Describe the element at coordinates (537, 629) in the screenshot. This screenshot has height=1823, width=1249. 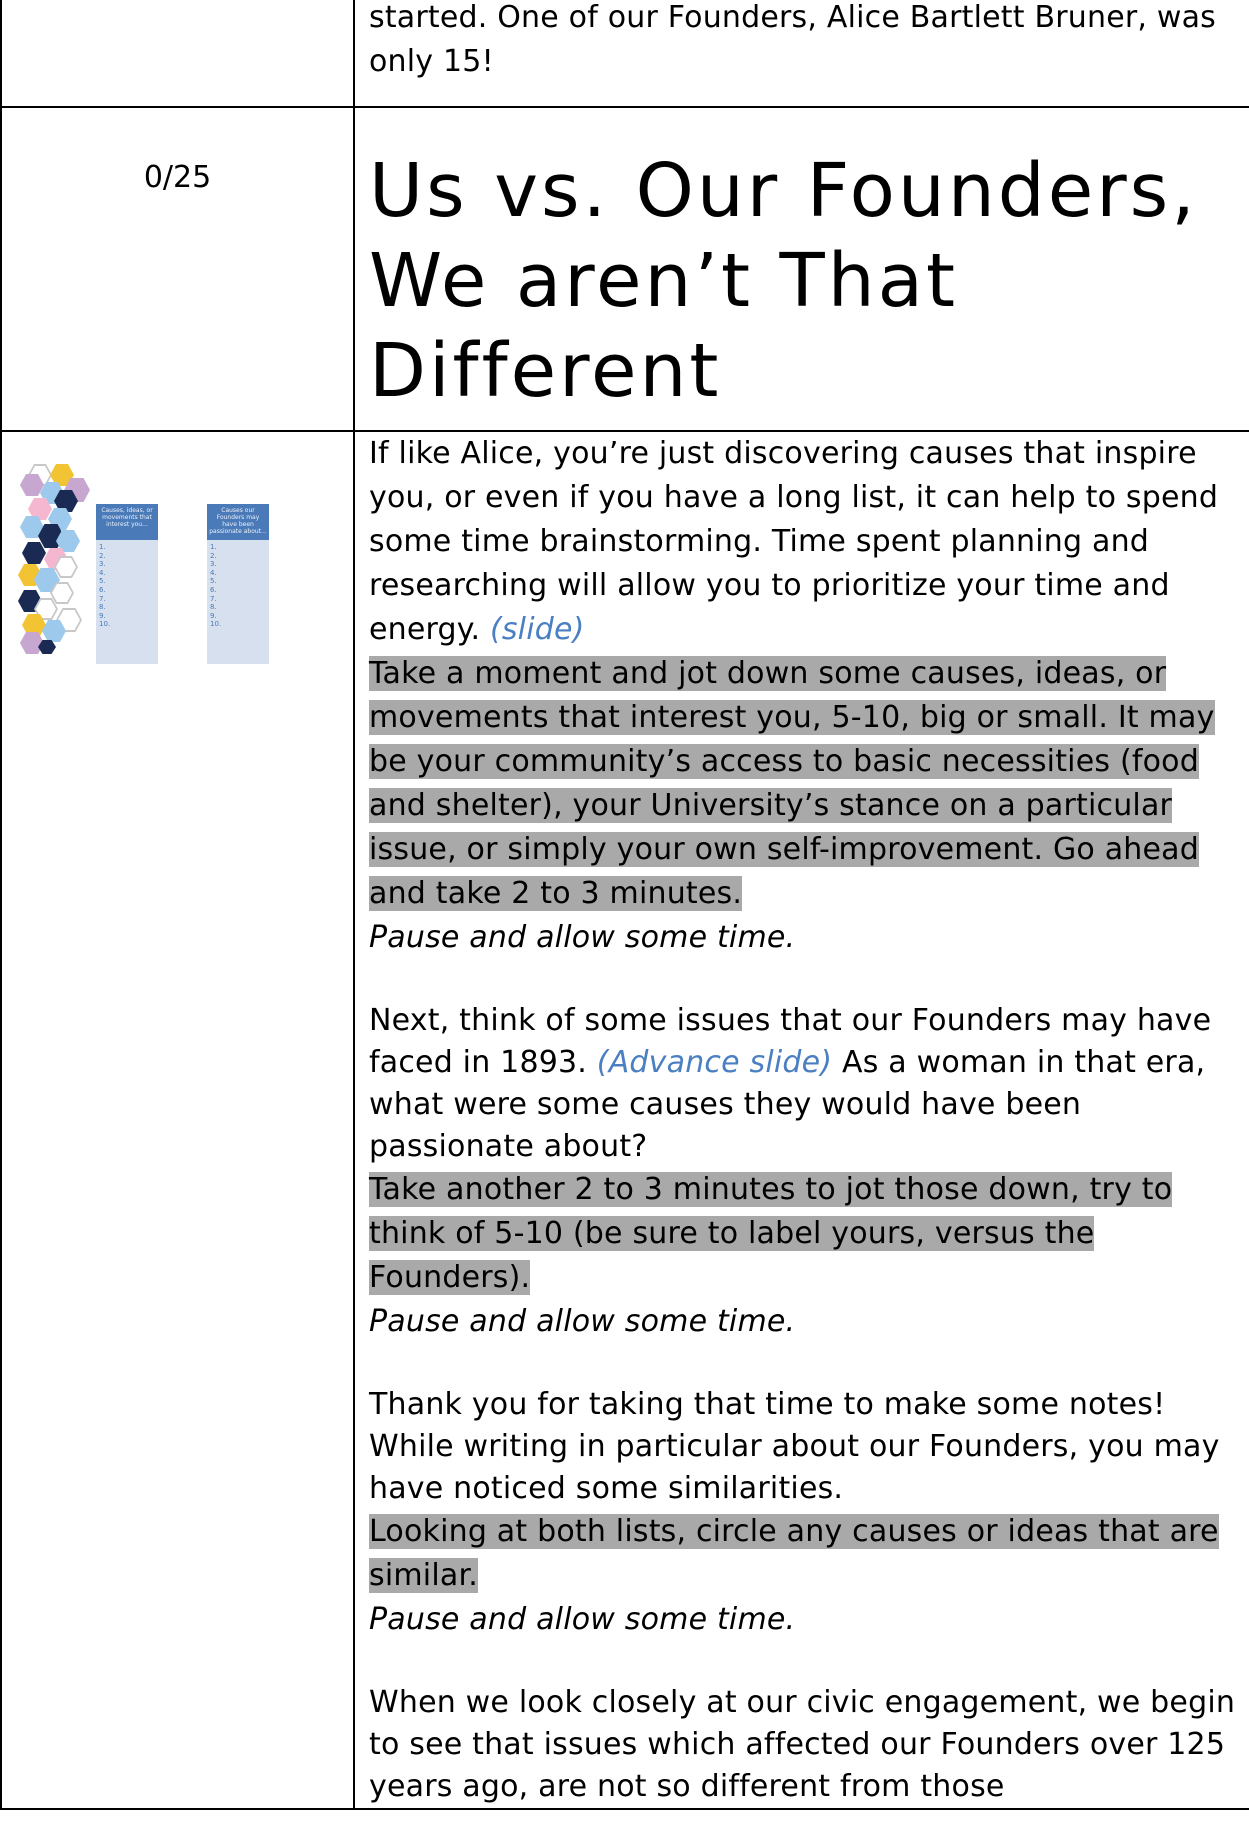
I see `slide-cue: (slide)` at that location.